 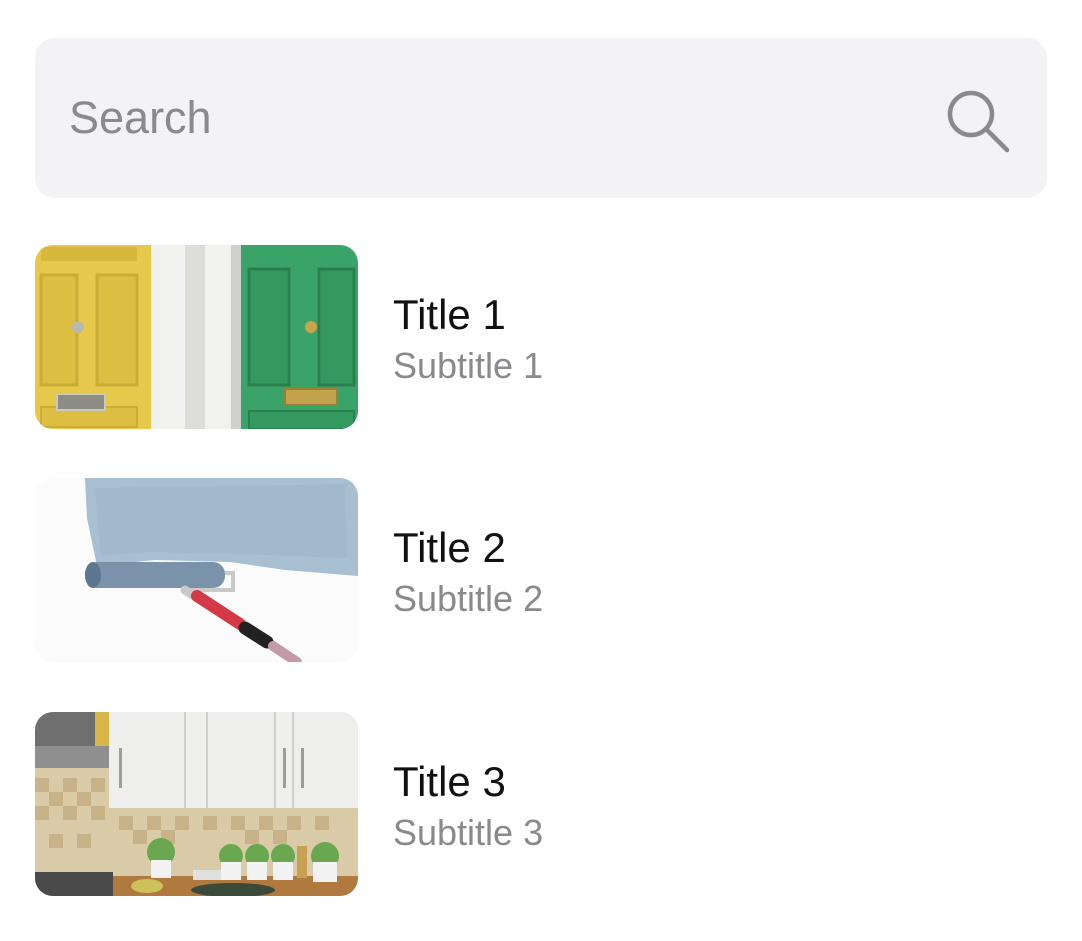 I want to click on paint-roller-image, so click(x=196, y=570).